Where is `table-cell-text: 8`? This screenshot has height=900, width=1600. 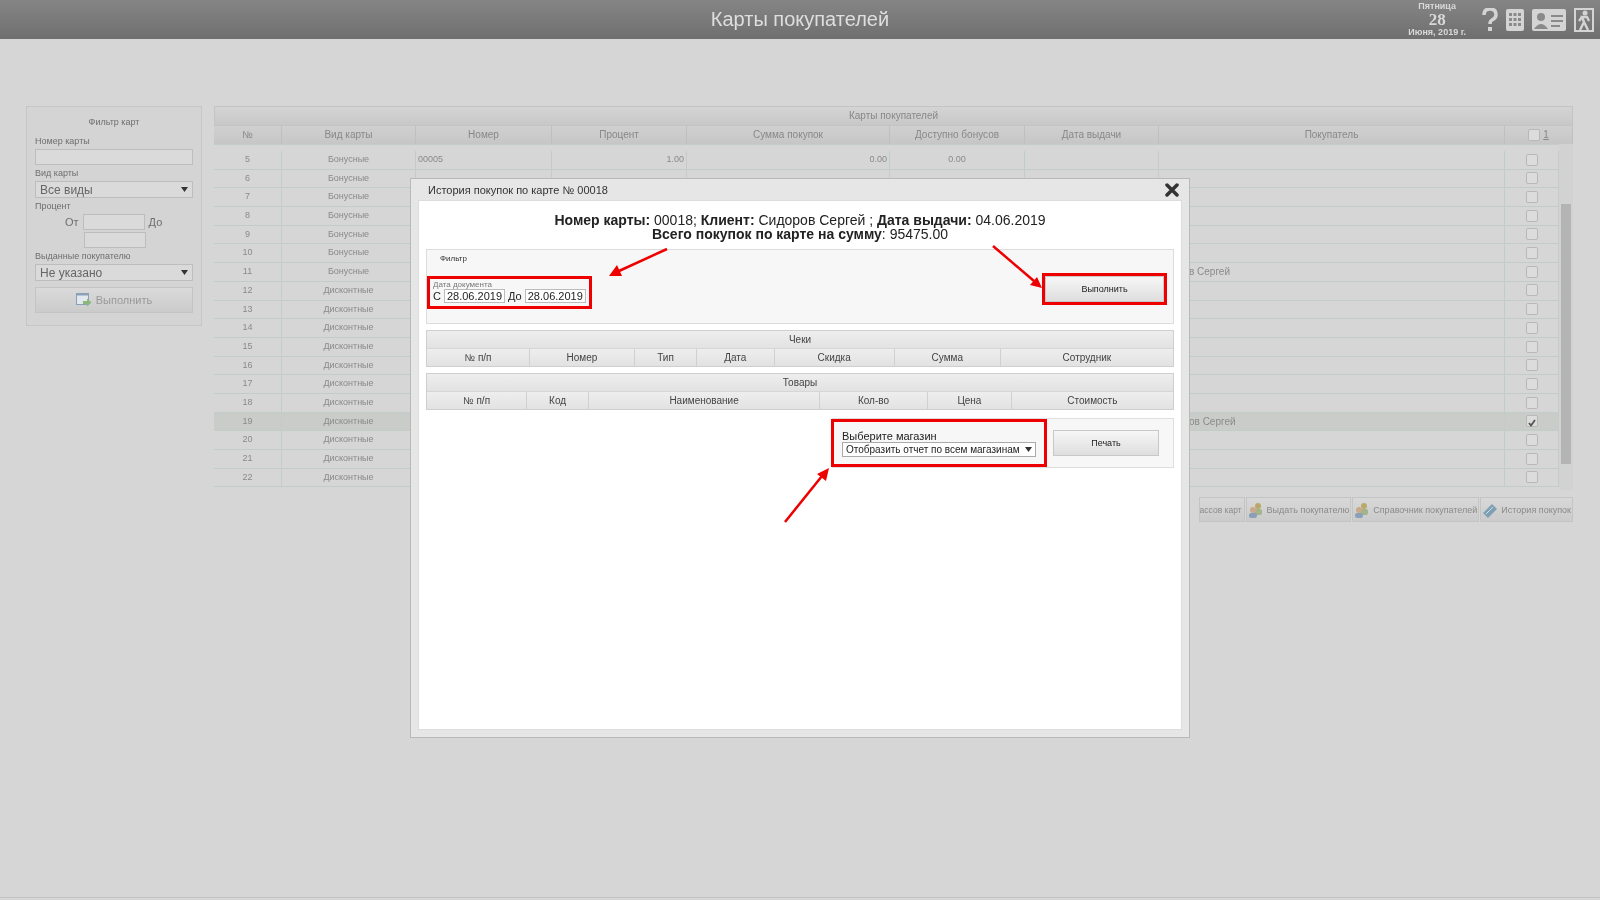 table-cell-text: 8 is located at coordinates (247, 216).